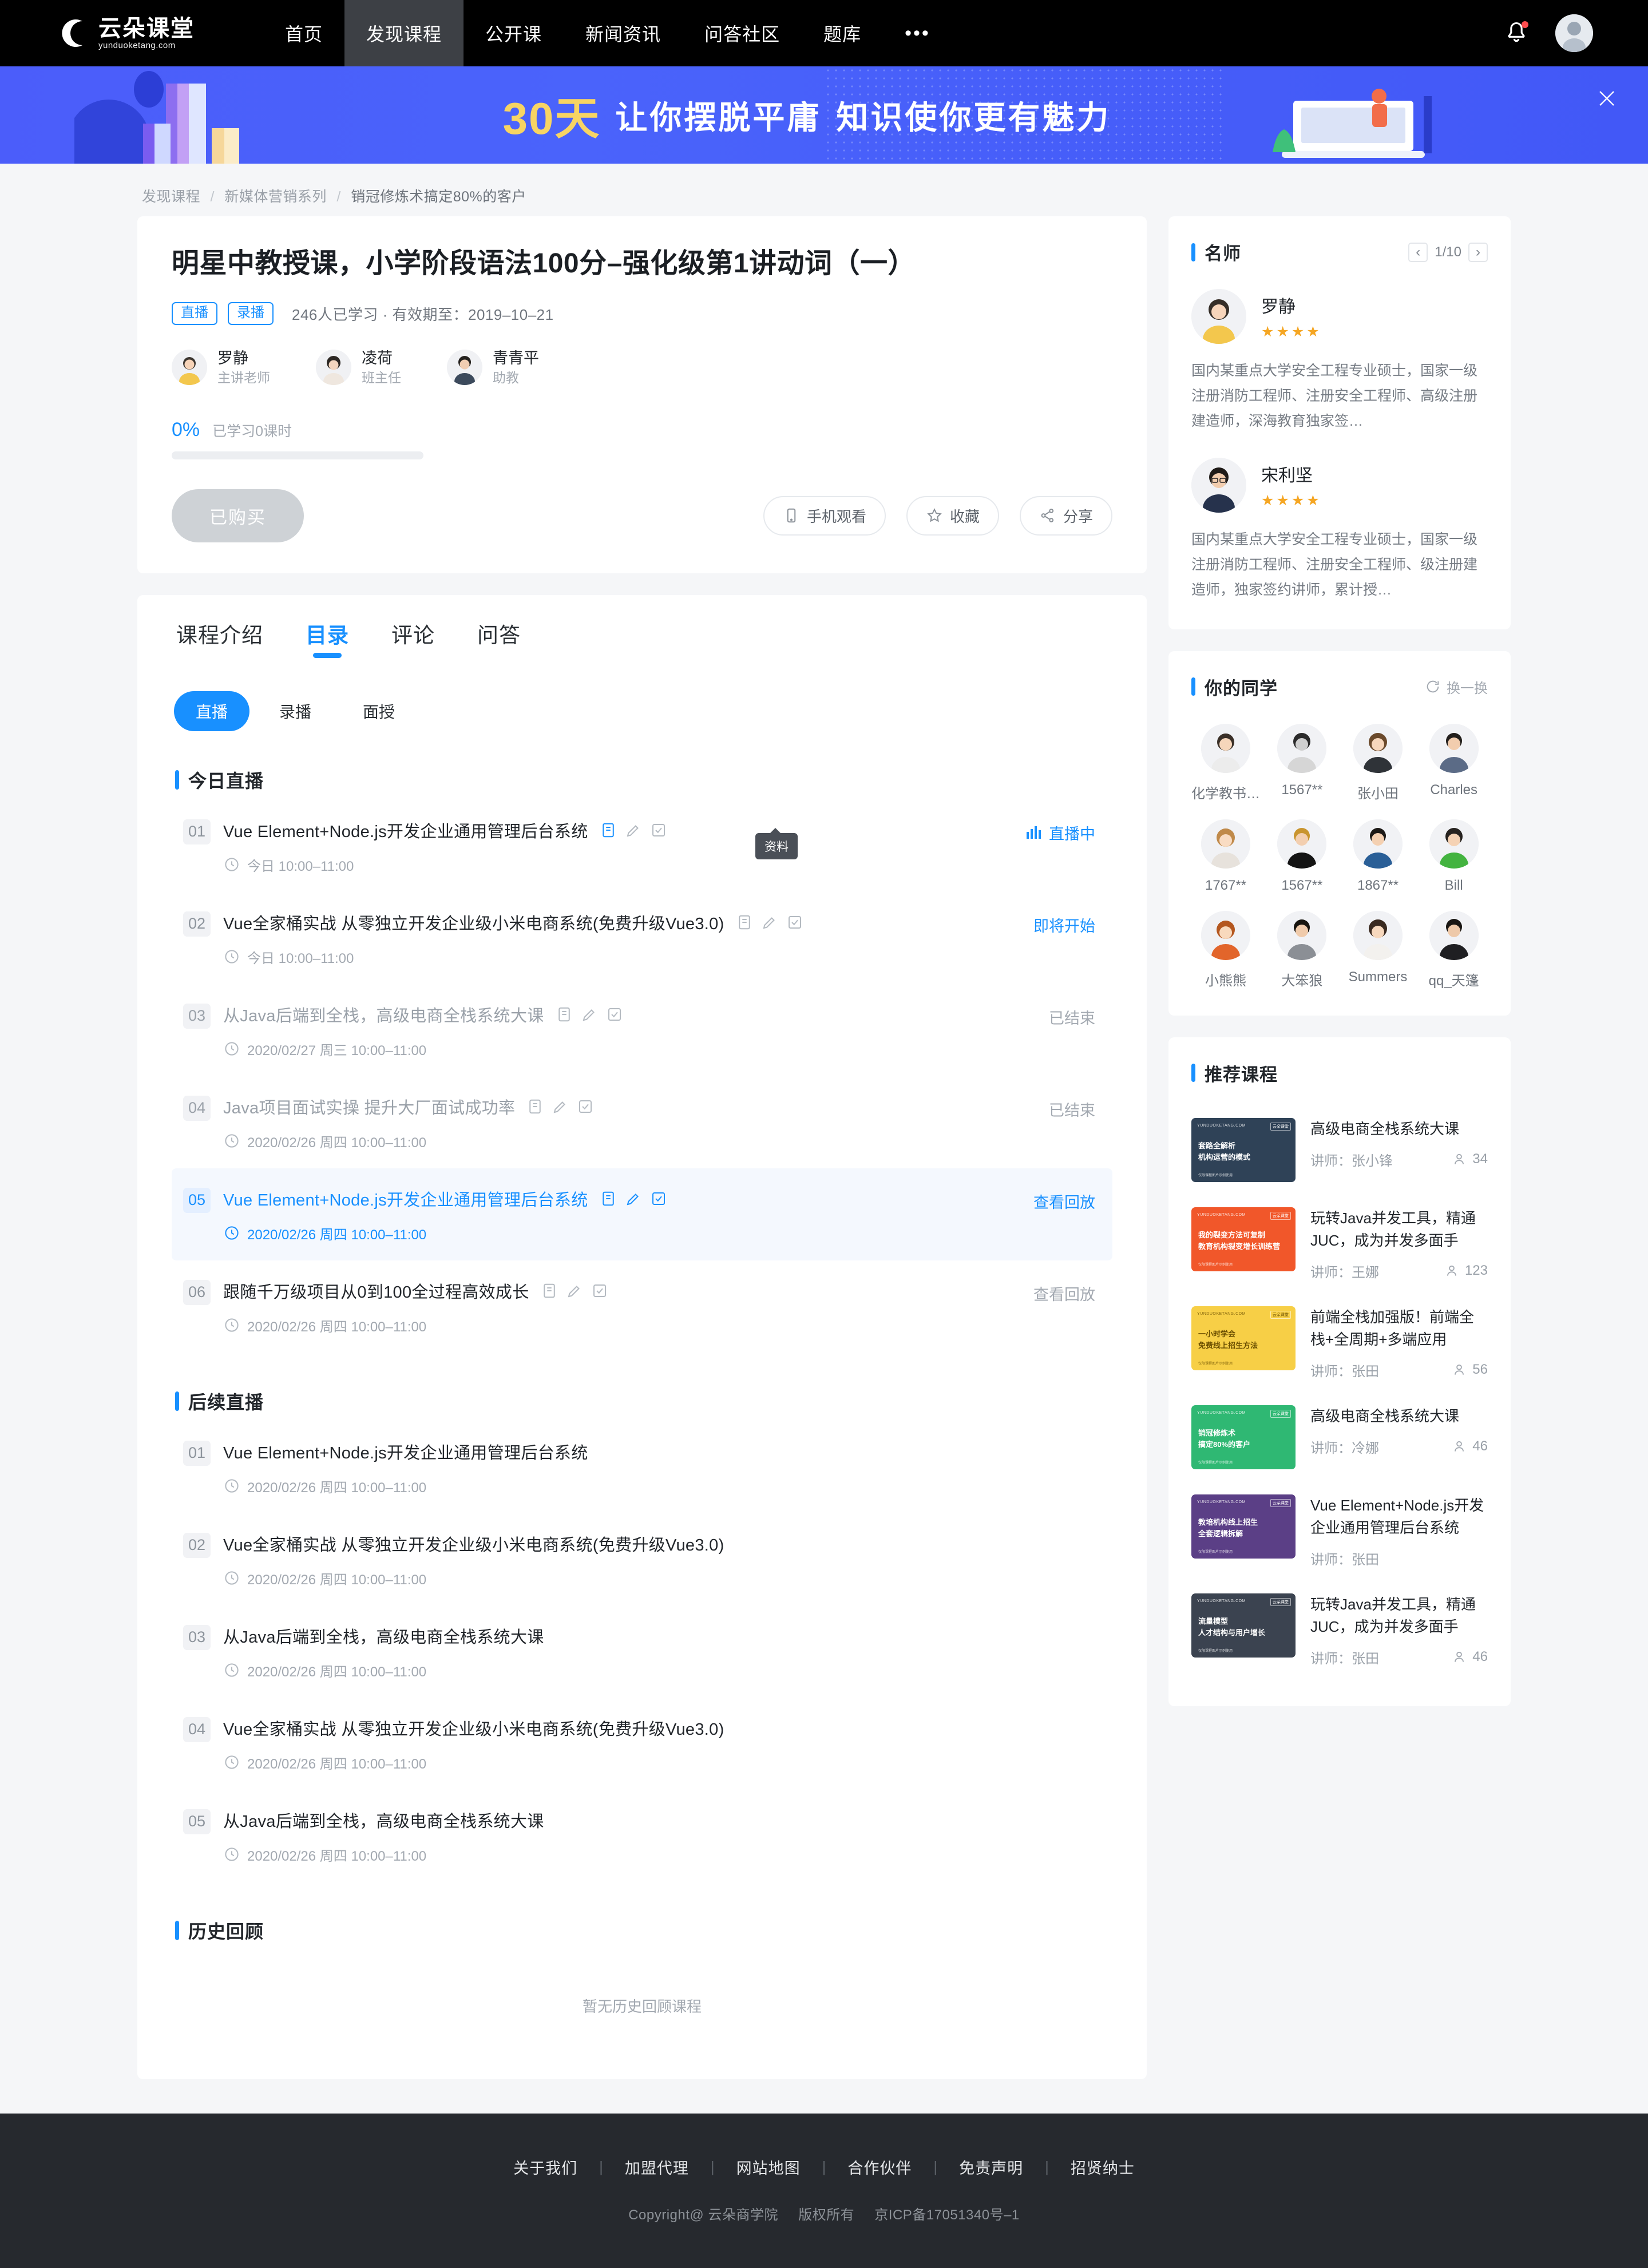 The width and height of the screenshot is (1648, 2268). What do you see at coordinates (295, 711) in the screenshot?
I see `subtab-recorded: 录播` at bounding box center [295, 711].